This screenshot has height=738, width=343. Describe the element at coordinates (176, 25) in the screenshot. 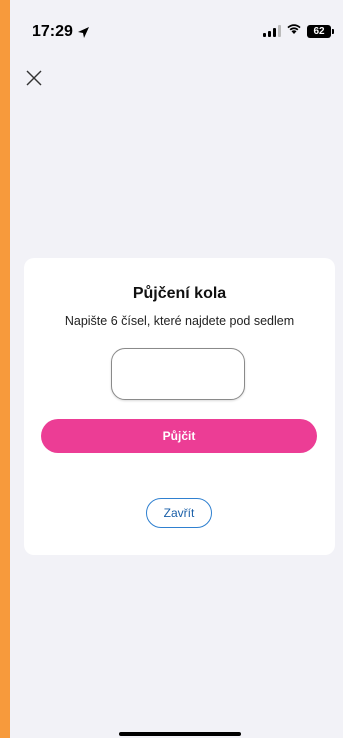

I see `status-bar: 17:29 62` at that location.